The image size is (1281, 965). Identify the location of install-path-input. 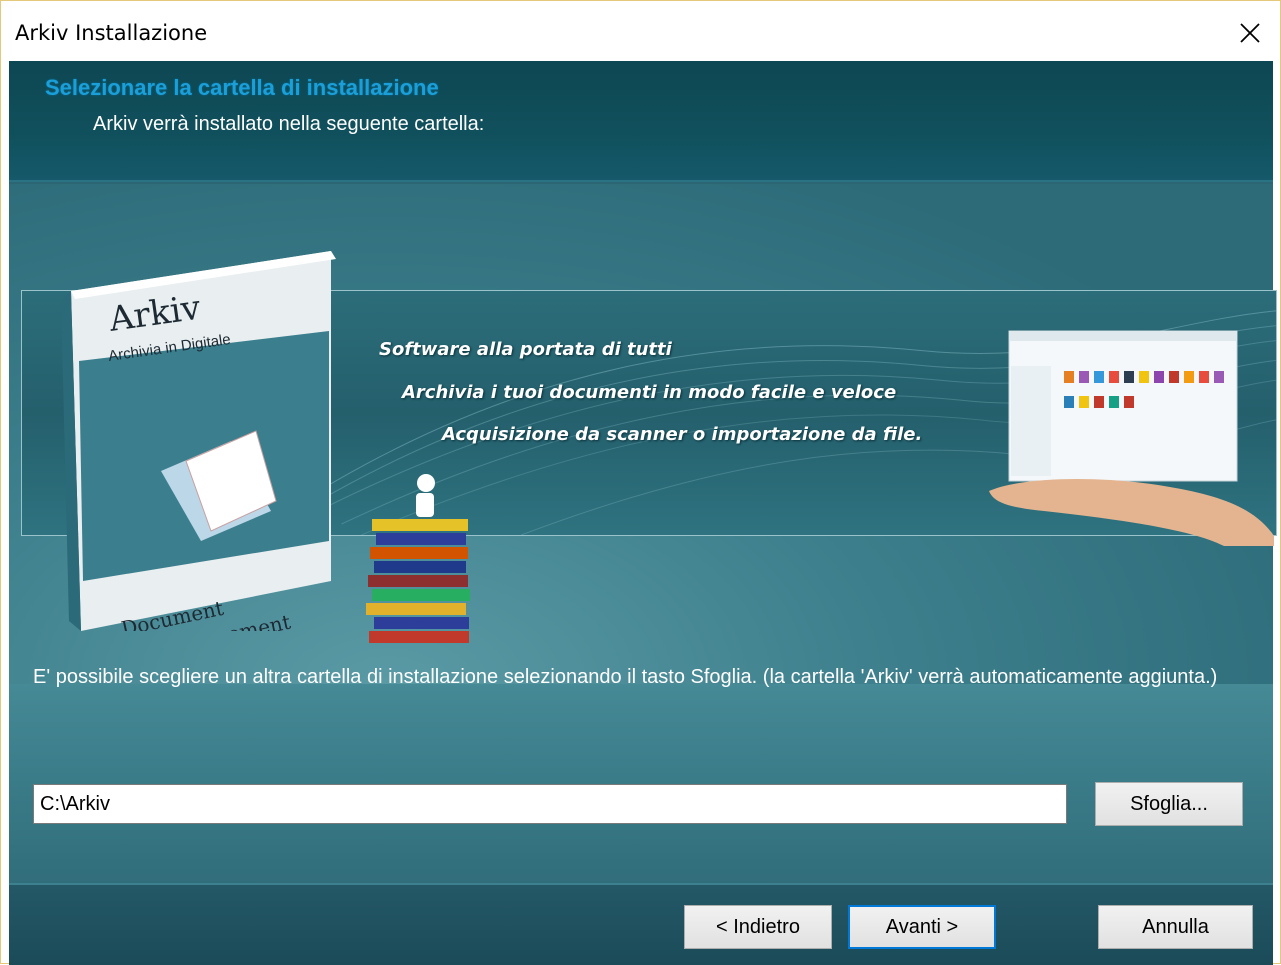
(550, 804).